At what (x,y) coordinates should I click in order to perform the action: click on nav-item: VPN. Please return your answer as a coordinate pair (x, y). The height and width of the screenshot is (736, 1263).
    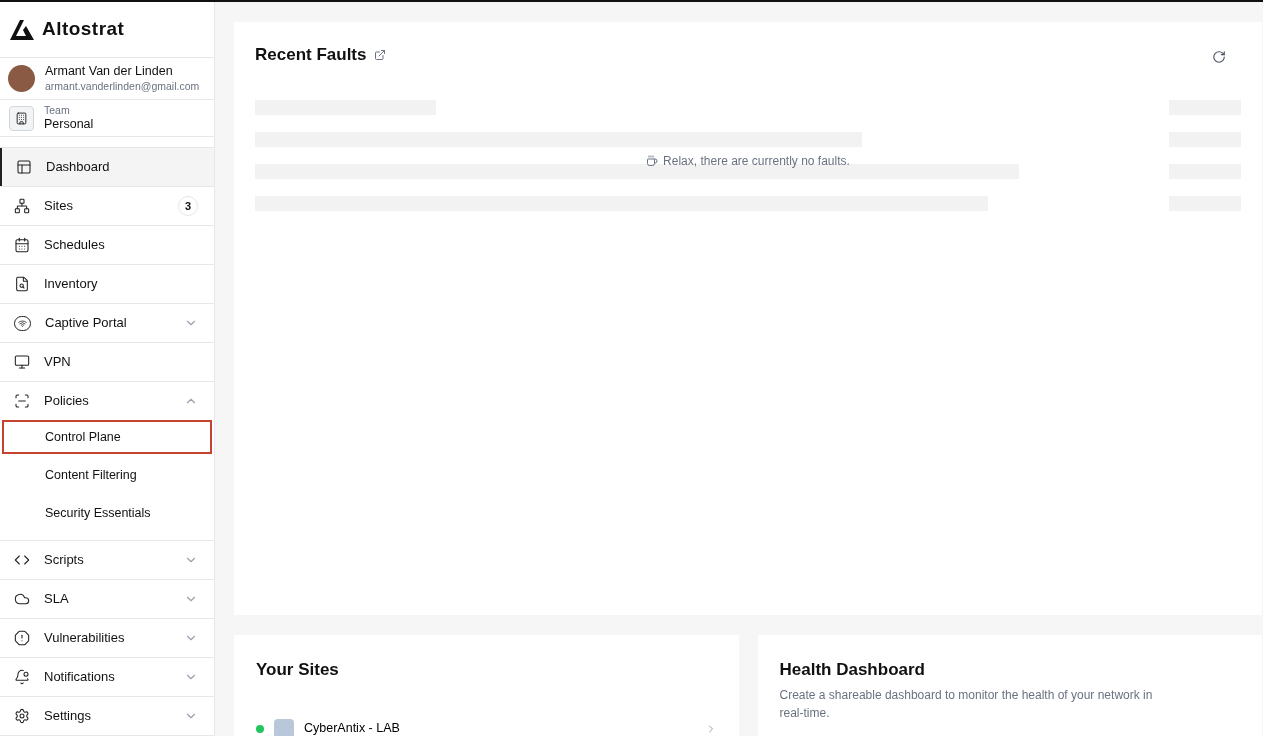
    Looking at the image, I should click on (107, 362).